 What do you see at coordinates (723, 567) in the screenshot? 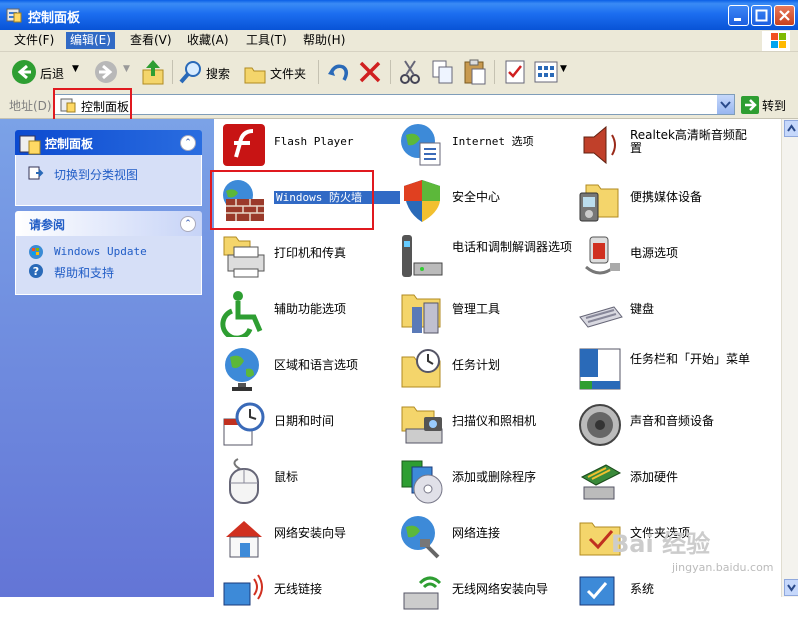
I see `watermark-url: jingyan.baidu.com` at bounding box center [723, 567].